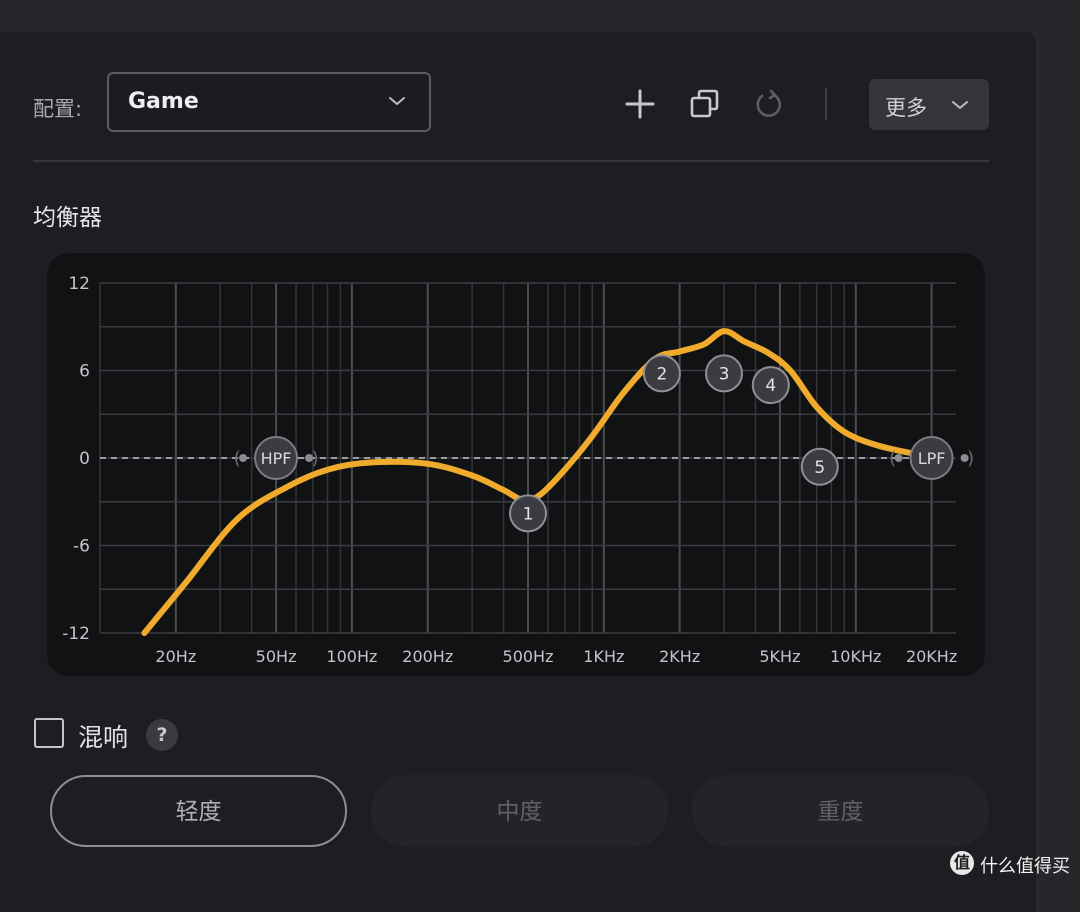  I want to click on reverb-checkbox, so click(49, 733).